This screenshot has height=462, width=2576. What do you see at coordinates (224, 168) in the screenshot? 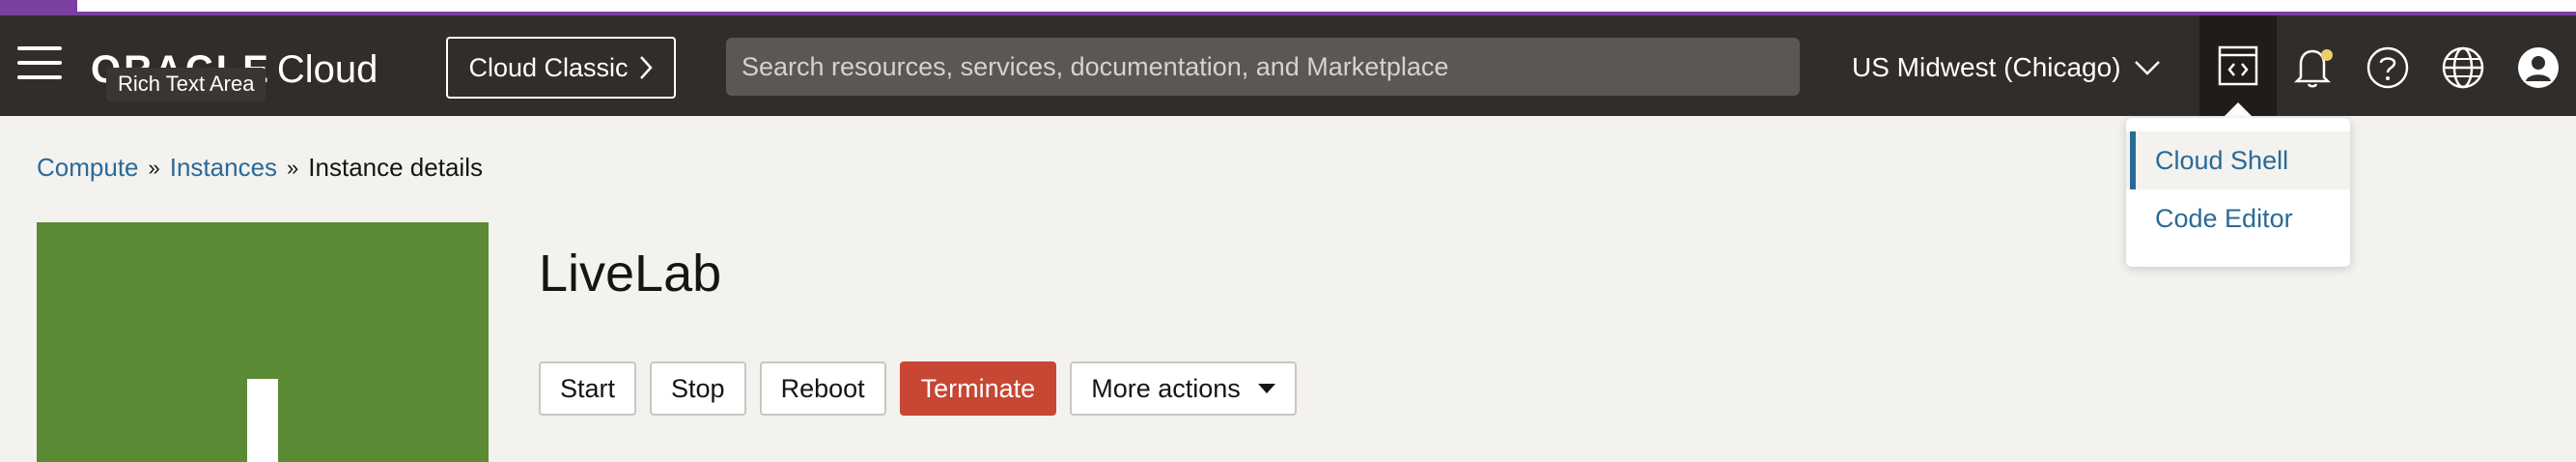
I see `breadcrumb-instances: Instances` at bounding box center [224, 168].